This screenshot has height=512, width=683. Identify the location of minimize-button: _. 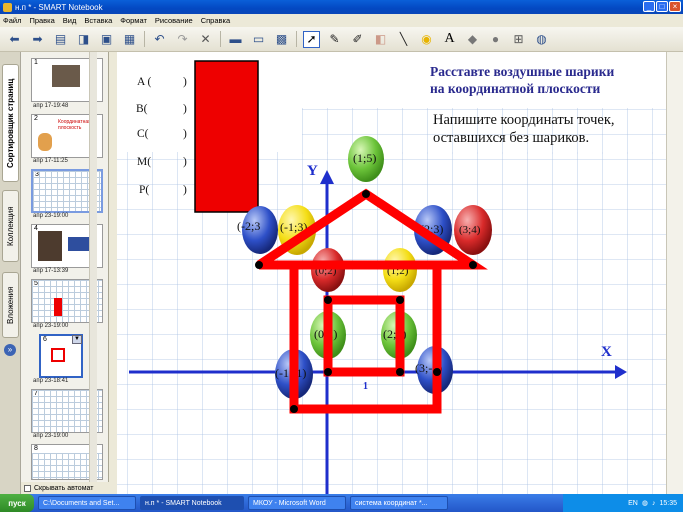
(649, 6).